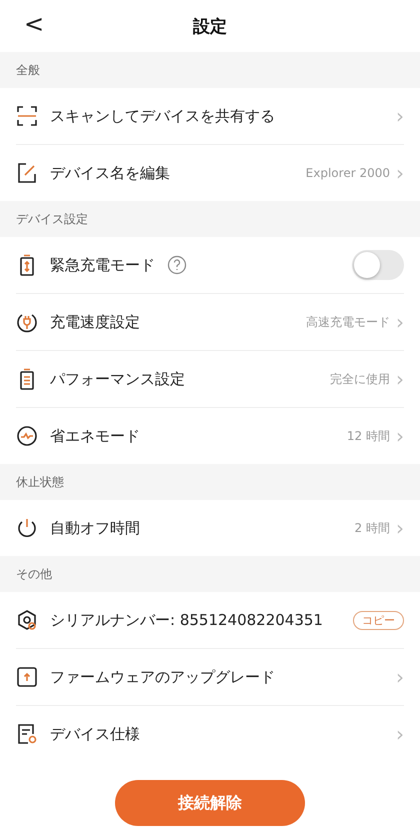  I want to click on setting-label: デバイス名を編集, so click(110, 173).